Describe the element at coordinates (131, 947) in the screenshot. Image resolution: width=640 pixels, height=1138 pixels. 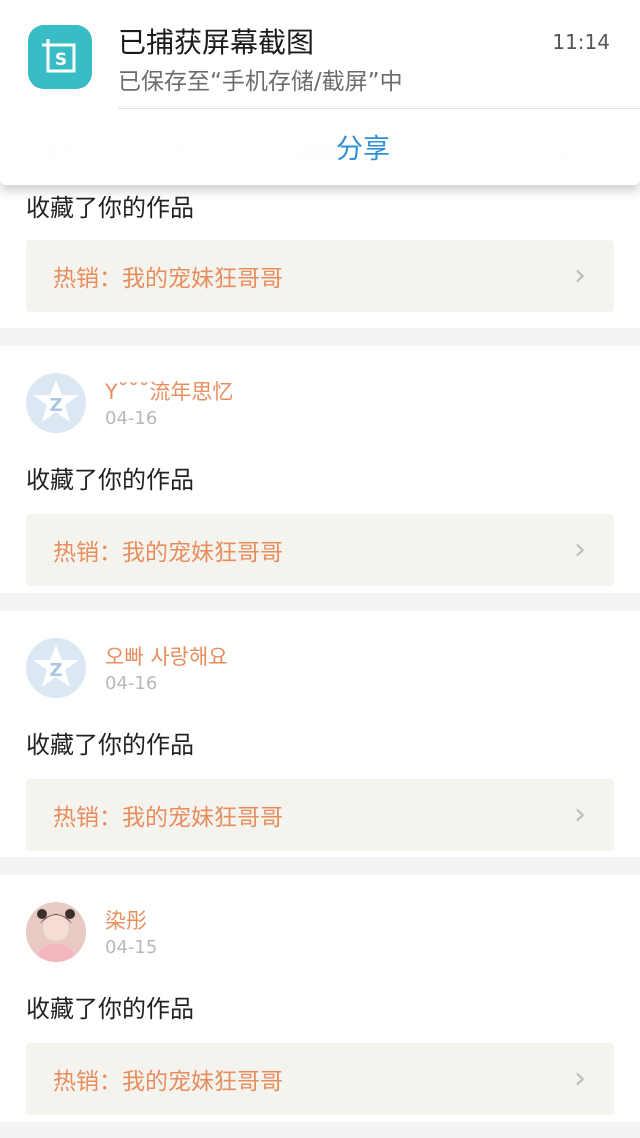
I see `date: 04-15` at that location.